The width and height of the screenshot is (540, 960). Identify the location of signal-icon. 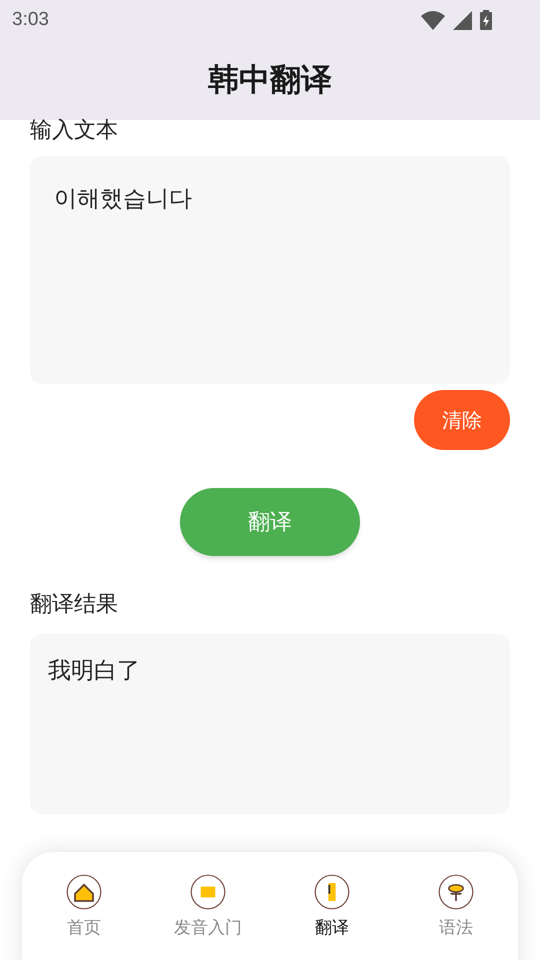
(462, 20).